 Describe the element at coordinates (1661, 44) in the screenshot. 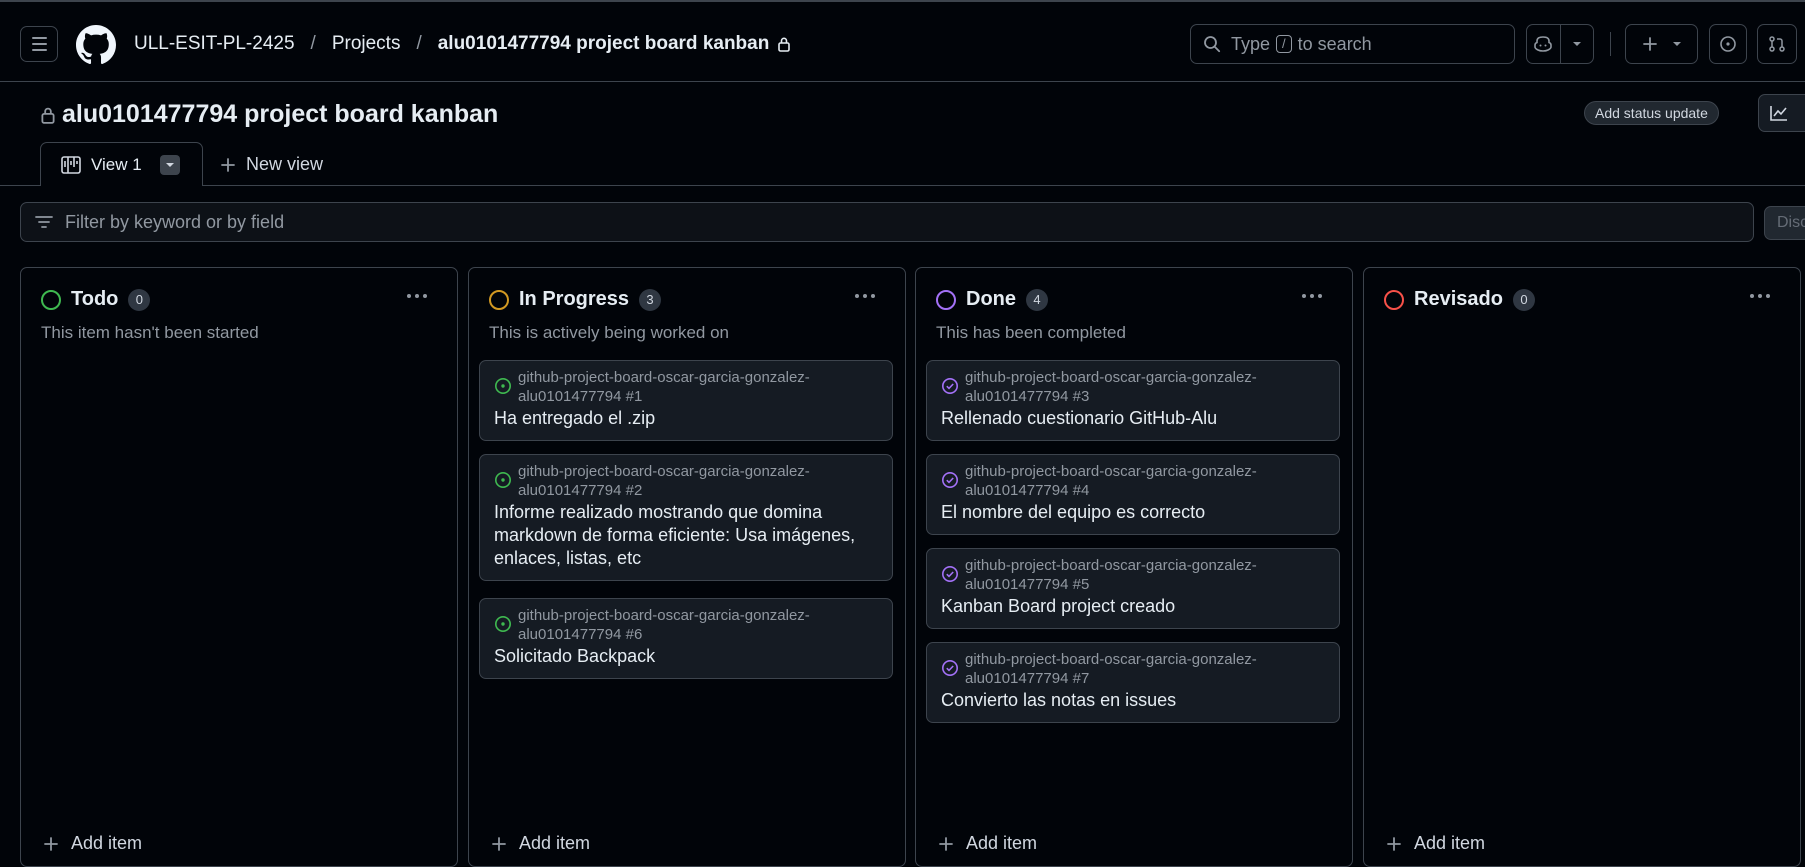

I see `create-new-button` at that location.